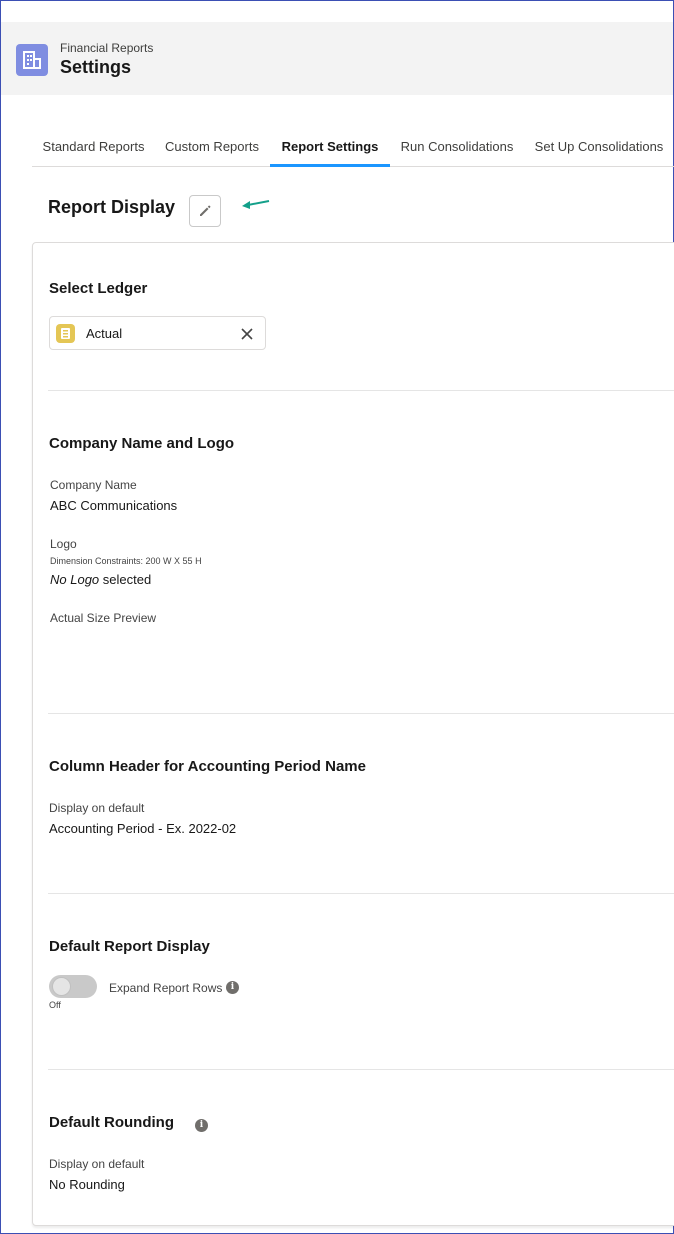  I want to click on arrow-icon, so click(256, 204).